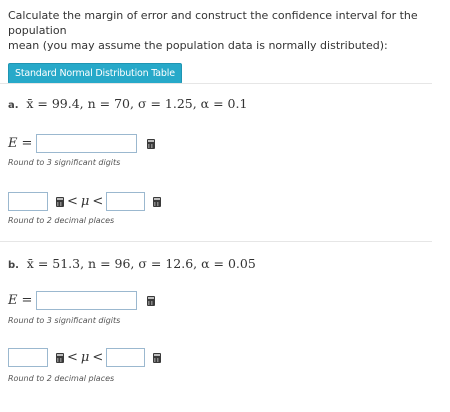  I want to click on part-b-less-than-2: <, so click(98, 357).